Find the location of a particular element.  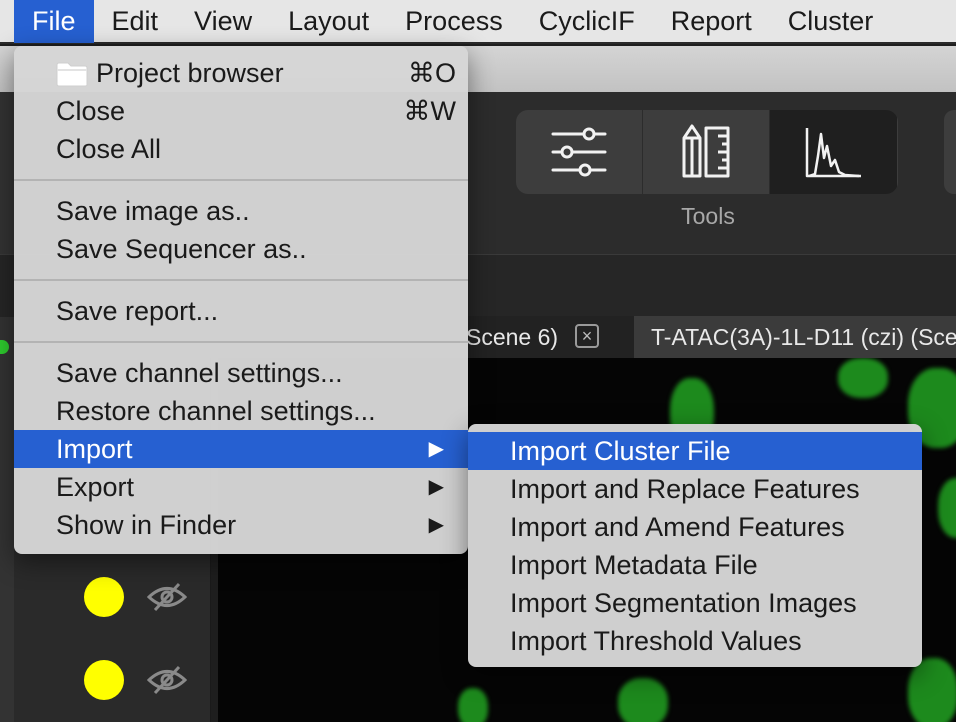

submenu-item-import-cluster-file: Import Cluster File is located at coordinates (695, 451).